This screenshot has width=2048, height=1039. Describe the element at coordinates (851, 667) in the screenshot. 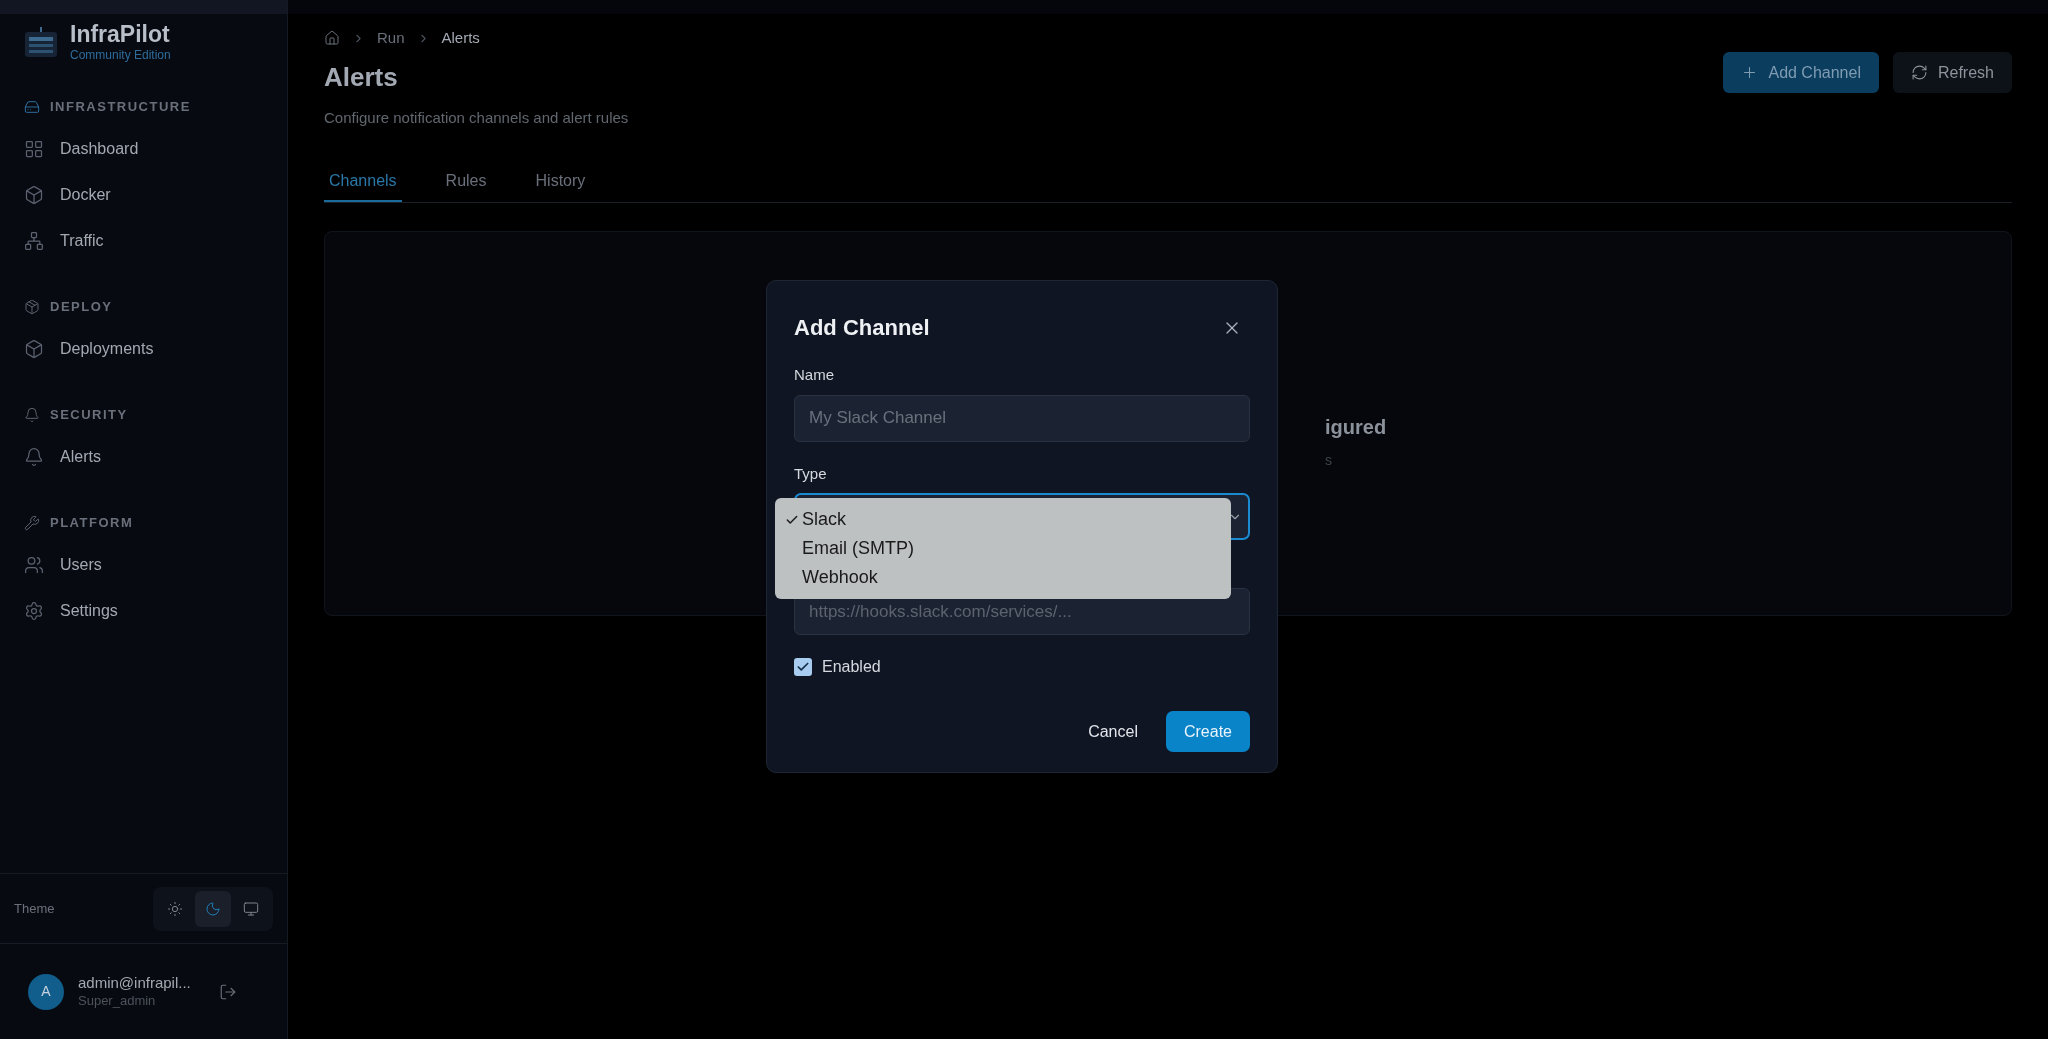

I see `enabled-label: Enabled` at that location.